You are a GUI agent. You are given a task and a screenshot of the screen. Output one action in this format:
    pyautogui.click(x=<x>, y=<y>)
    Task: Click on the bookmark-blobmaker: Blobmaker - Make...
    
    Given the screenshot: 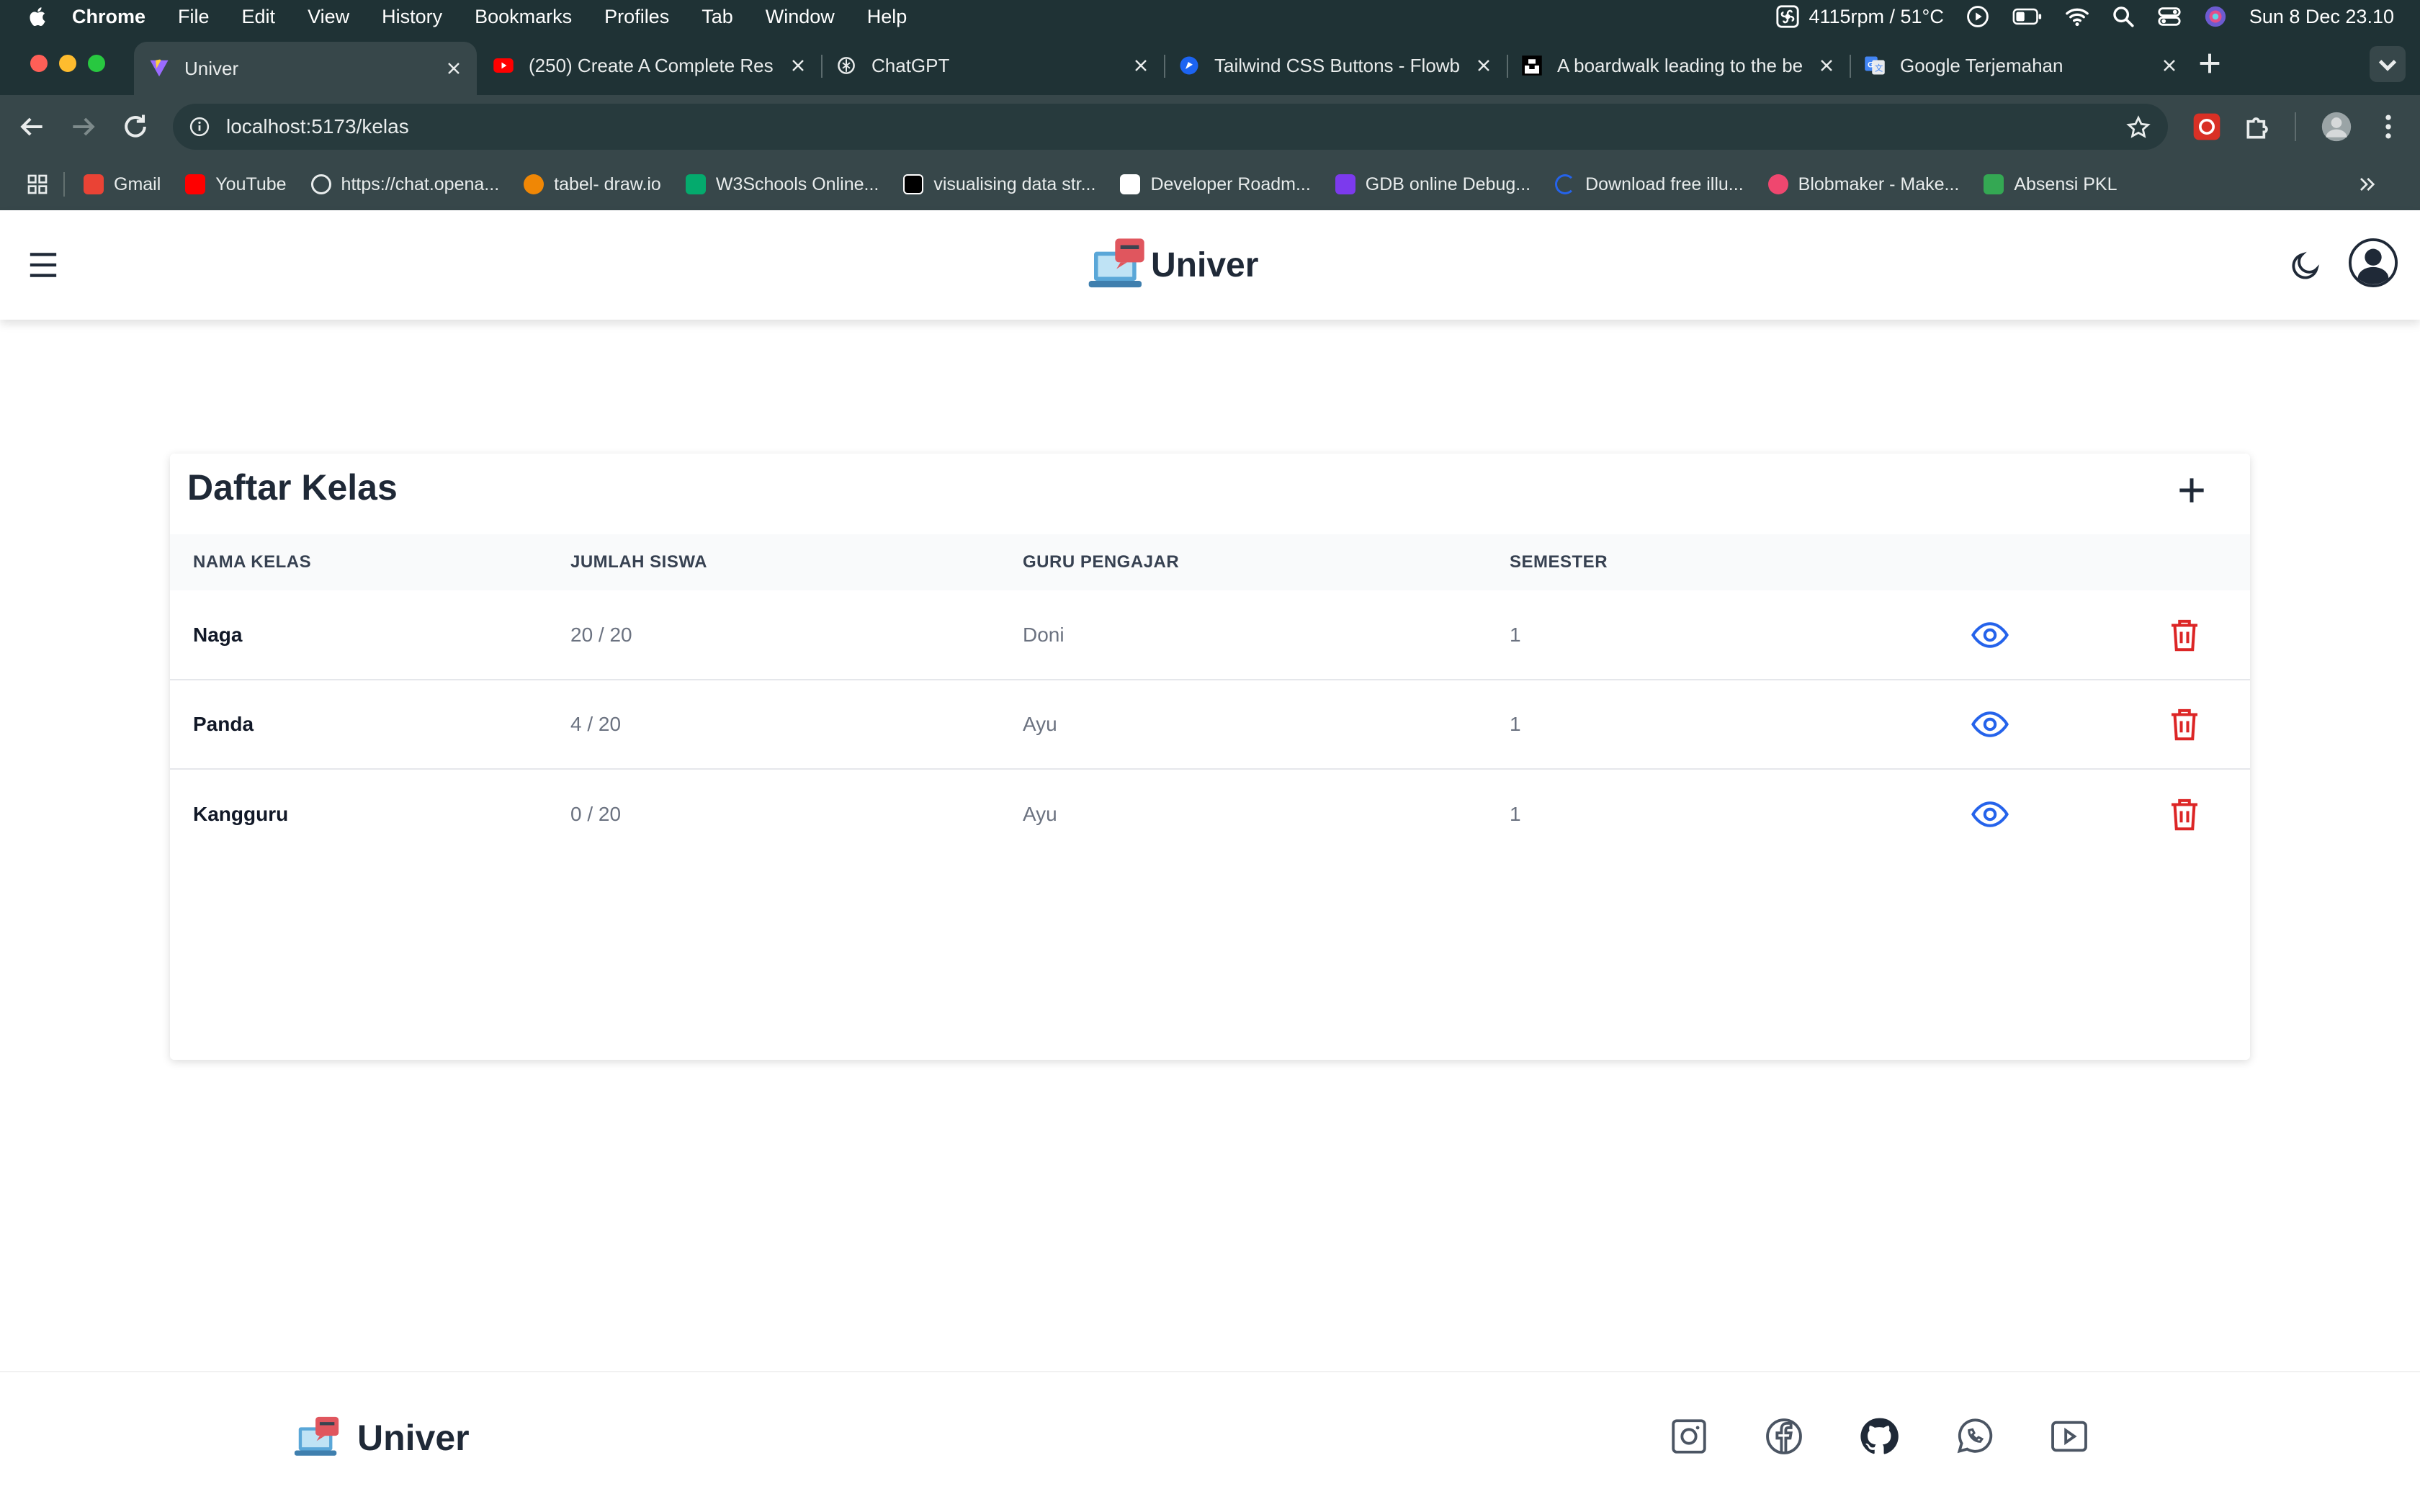 What is the action you would take?
    pyautogui.click(x=1863, y=184)
    